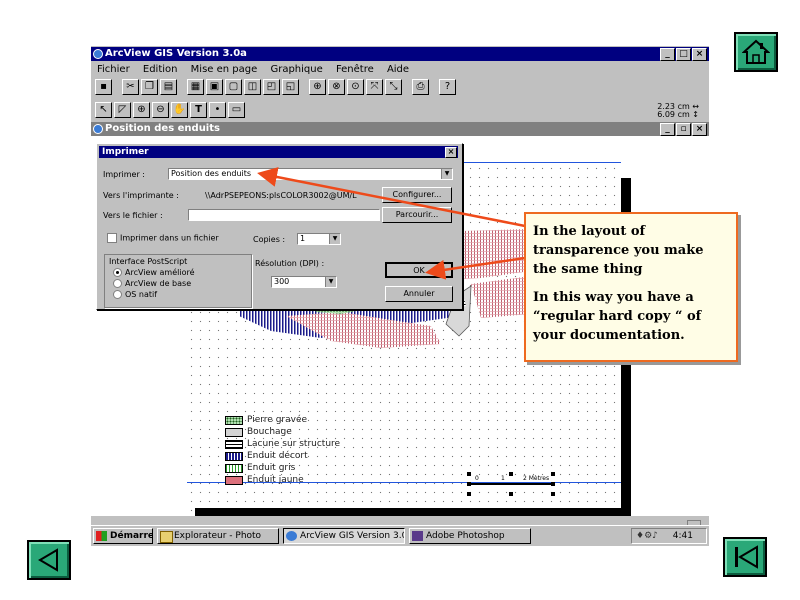 The height and width of the screenshot is (600, 800). I want to click on arrow-to-printer, so click(391, 197).